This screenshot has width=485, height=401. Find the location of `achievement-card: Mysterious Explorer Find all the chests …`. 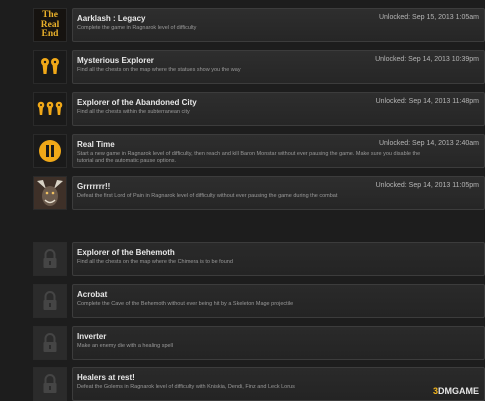

achievement-card: Mysterious Explorer Find all the chests … is located at coordinates (278, 67).